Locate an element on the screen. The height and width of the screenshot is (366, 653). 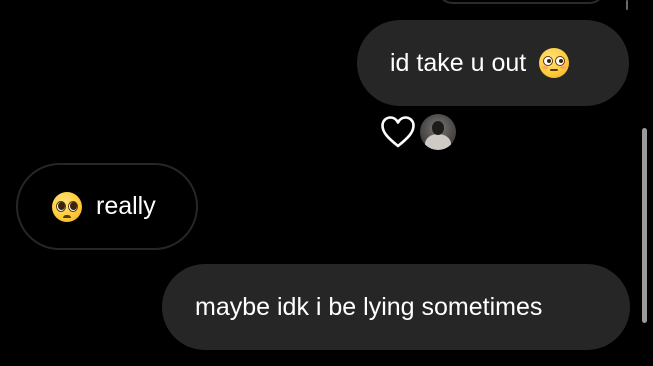
message-bubble-received: really is located at coordinates (107, 206).